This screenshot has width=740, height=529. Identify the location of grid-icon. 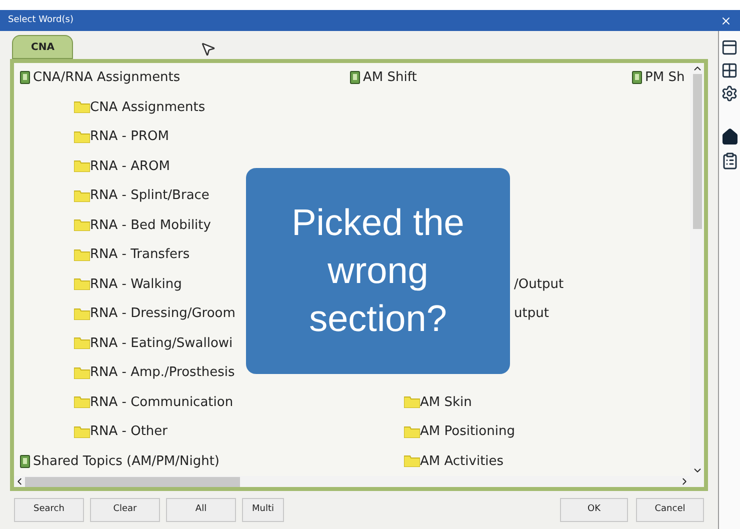
(729, 70).